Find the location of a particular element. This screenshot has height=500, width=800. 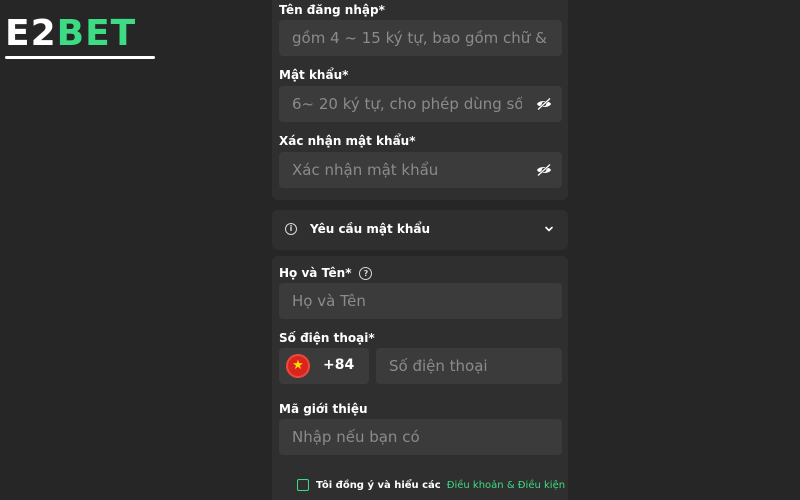

vietnam-flag-icon: ★ is located at coordinates (298, 366).